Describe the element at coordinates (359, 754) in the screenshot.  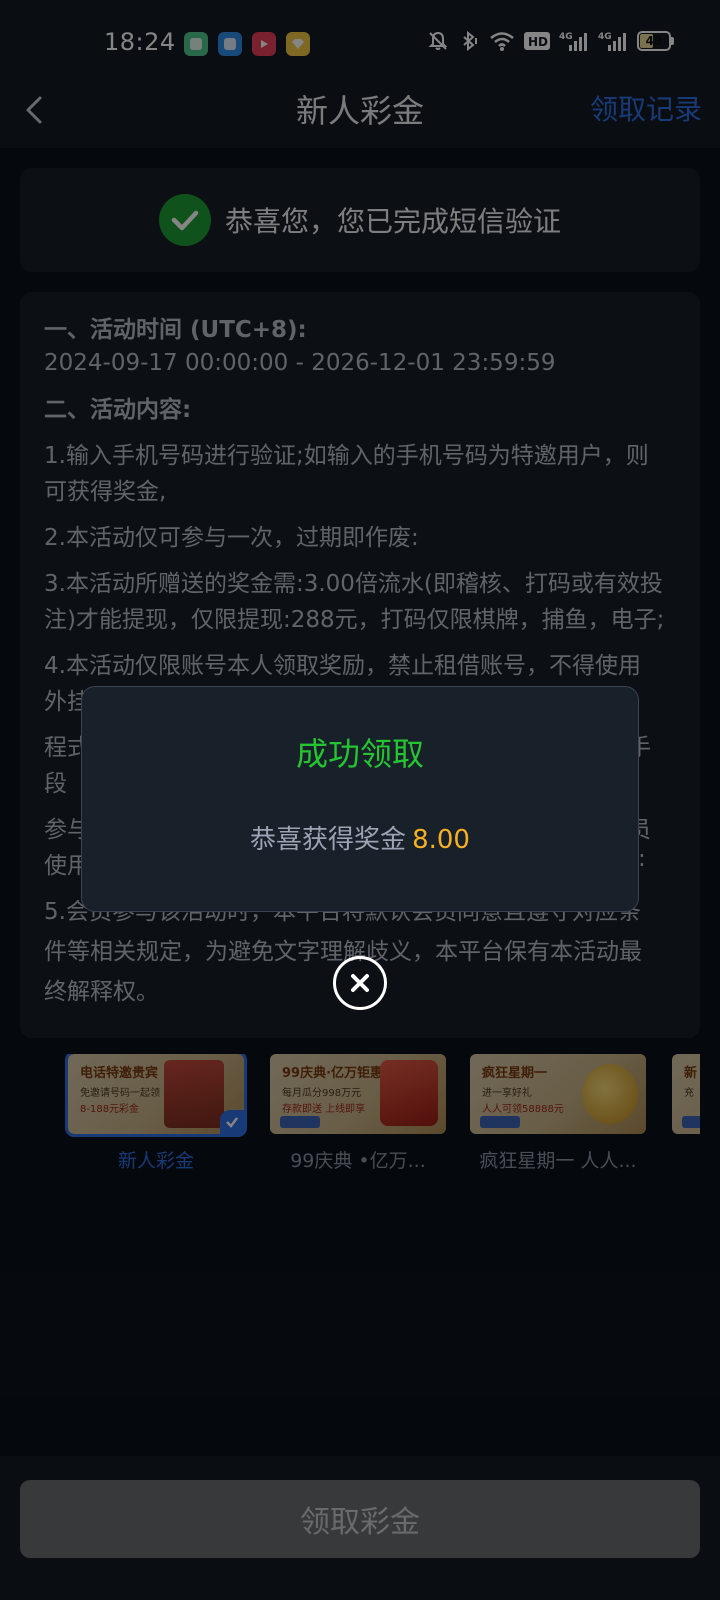
I see `dialog-title: 成功领取` at that location.